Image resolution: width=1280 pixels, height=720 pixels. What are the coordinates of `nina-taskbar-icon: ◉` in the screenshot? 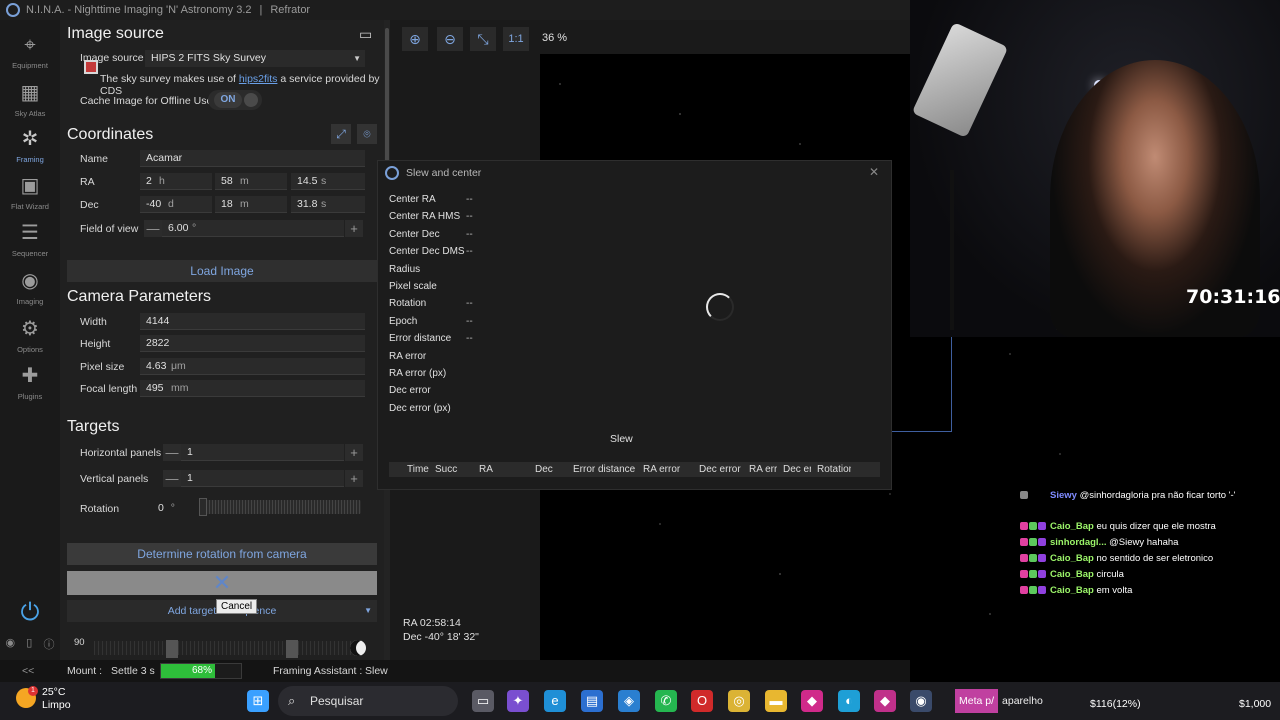 It's located at (921, 701).